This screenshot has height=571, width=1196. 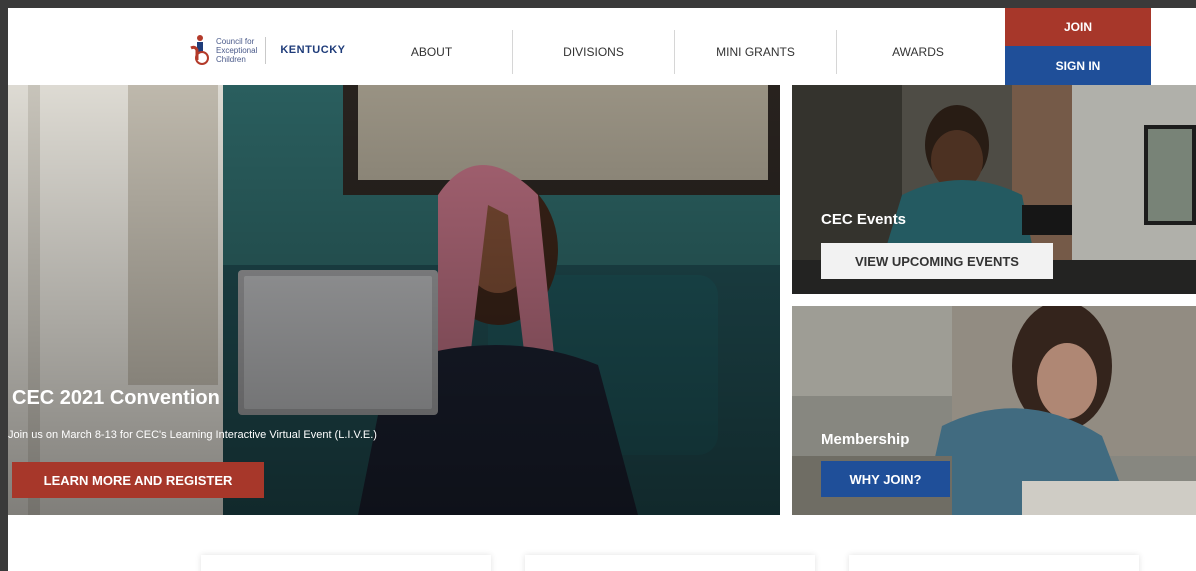 What do you see at coordinates (116, 398) in the screenshot?
I see `hero-title: CEC 2021 Convention` at bounding box center [116, 398].